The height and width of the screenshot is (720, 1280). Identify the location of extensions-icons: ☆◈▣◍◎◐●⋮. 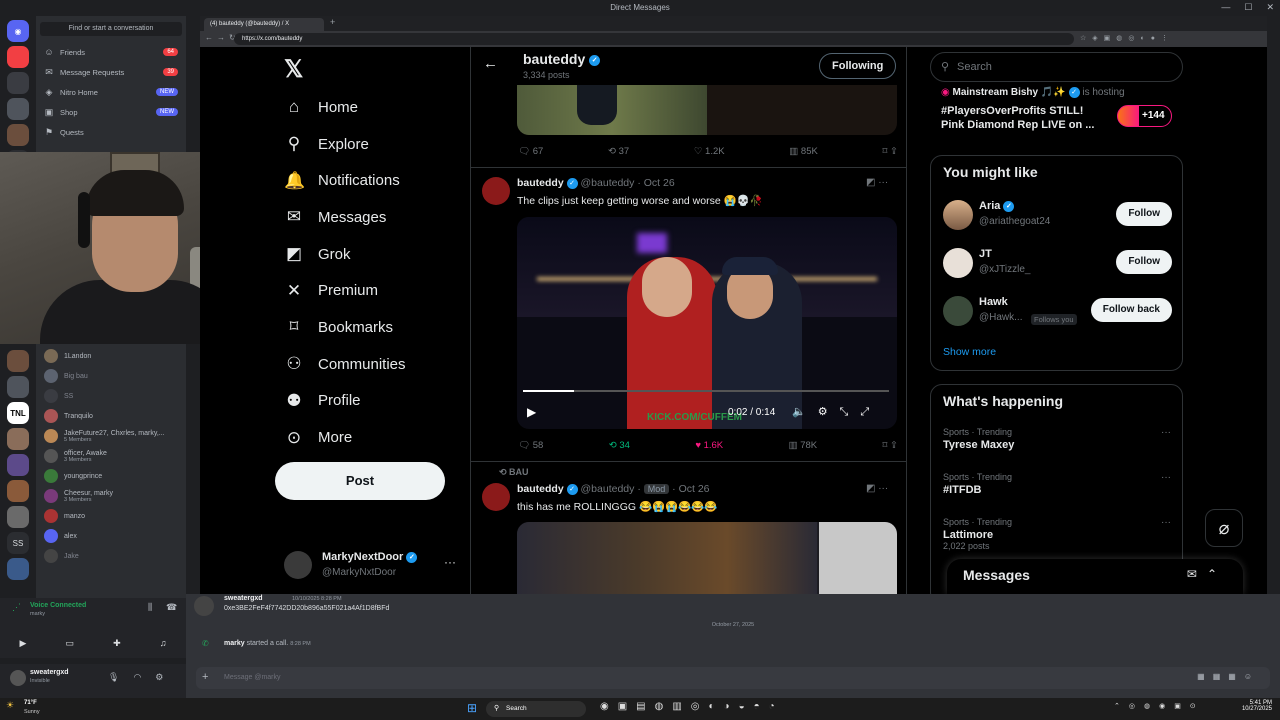
(1127, 38).